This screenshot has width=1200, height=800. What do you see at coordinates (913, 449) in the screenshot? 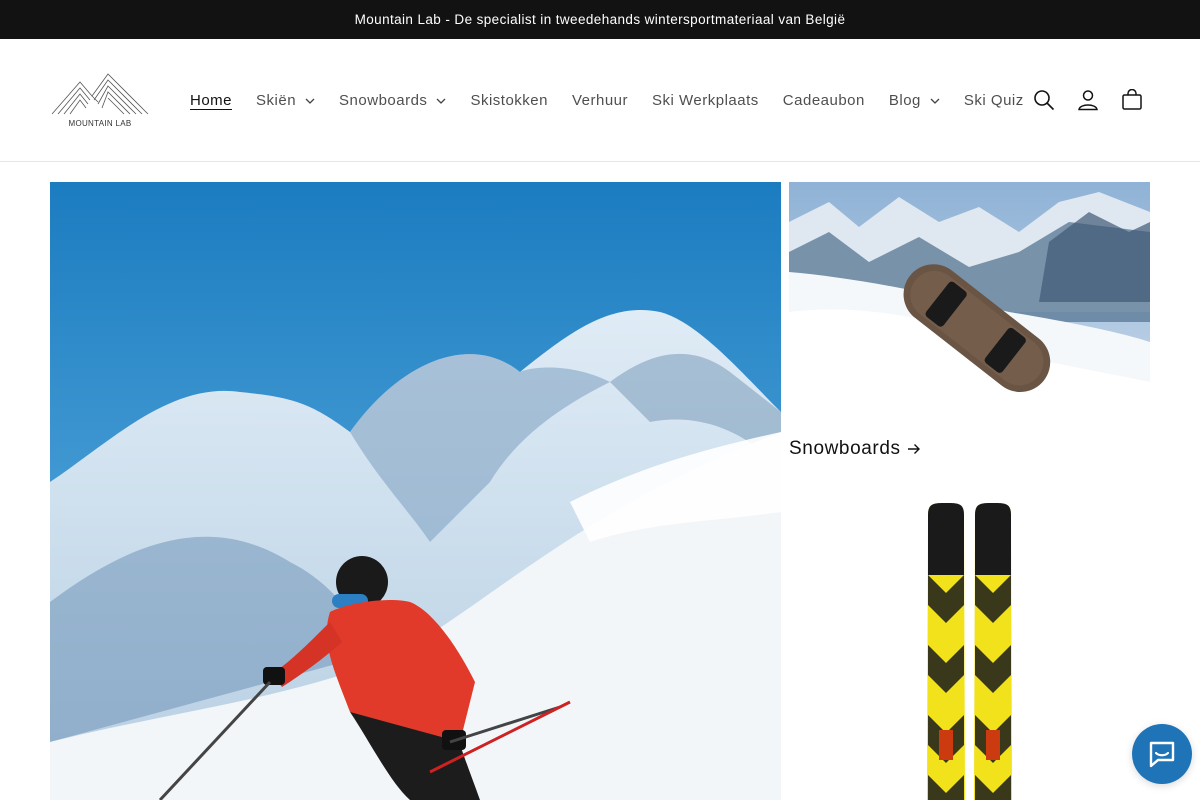
I see `arrow-right-icon` at bounding box center [913, 449].